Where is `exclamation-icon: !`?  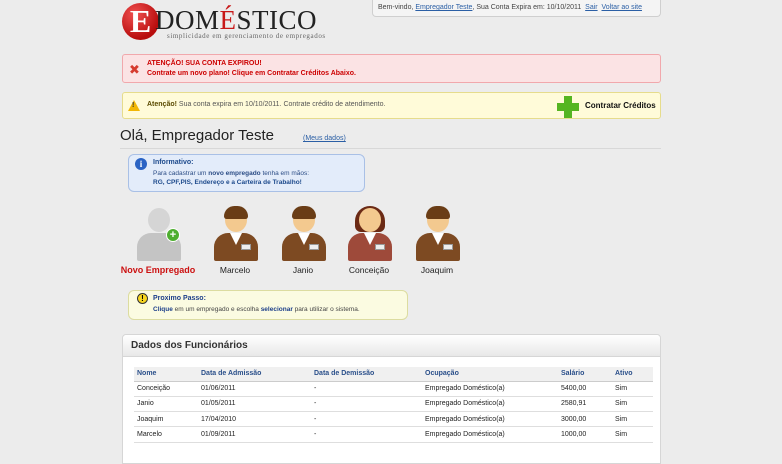
exclamation-icon: ! is located at coordinates (142, 298).